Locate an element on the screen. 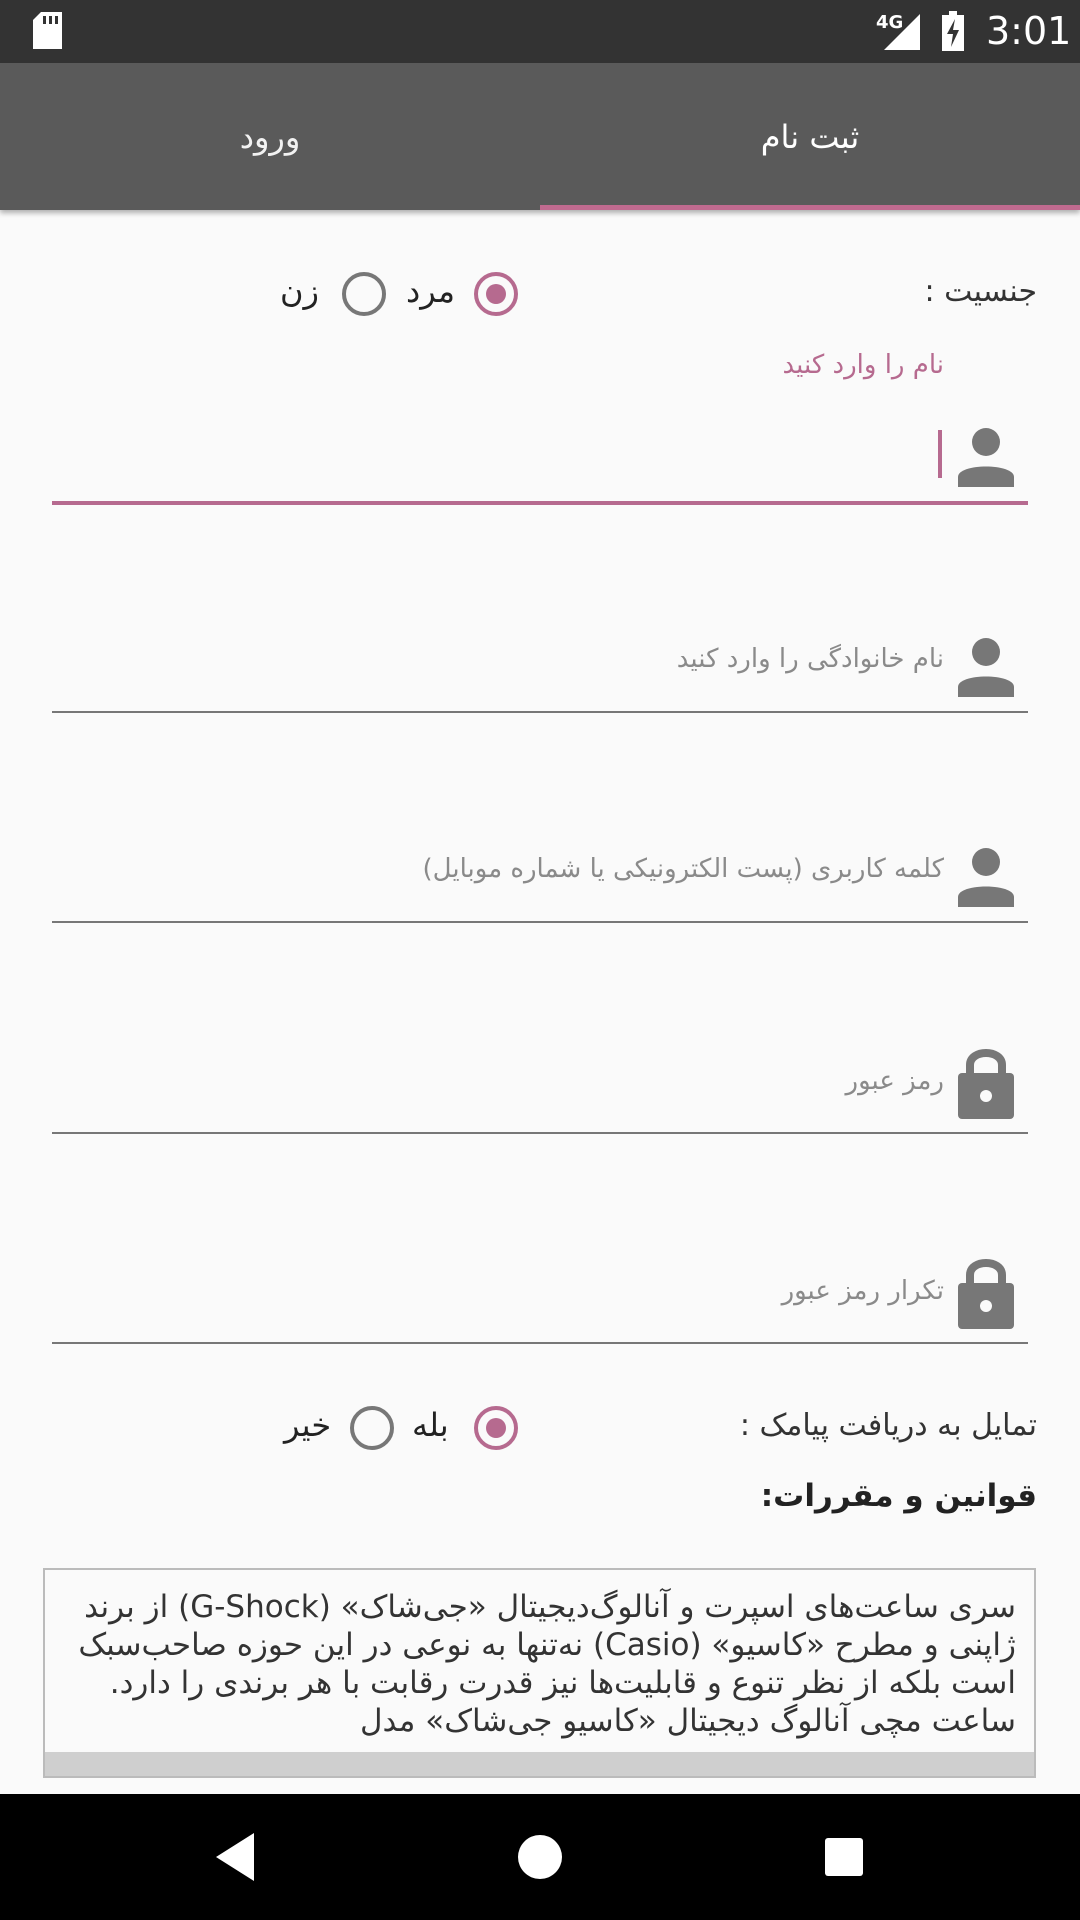  tab-bar: ورود ثبت نام is located at coordinates (540, 136).